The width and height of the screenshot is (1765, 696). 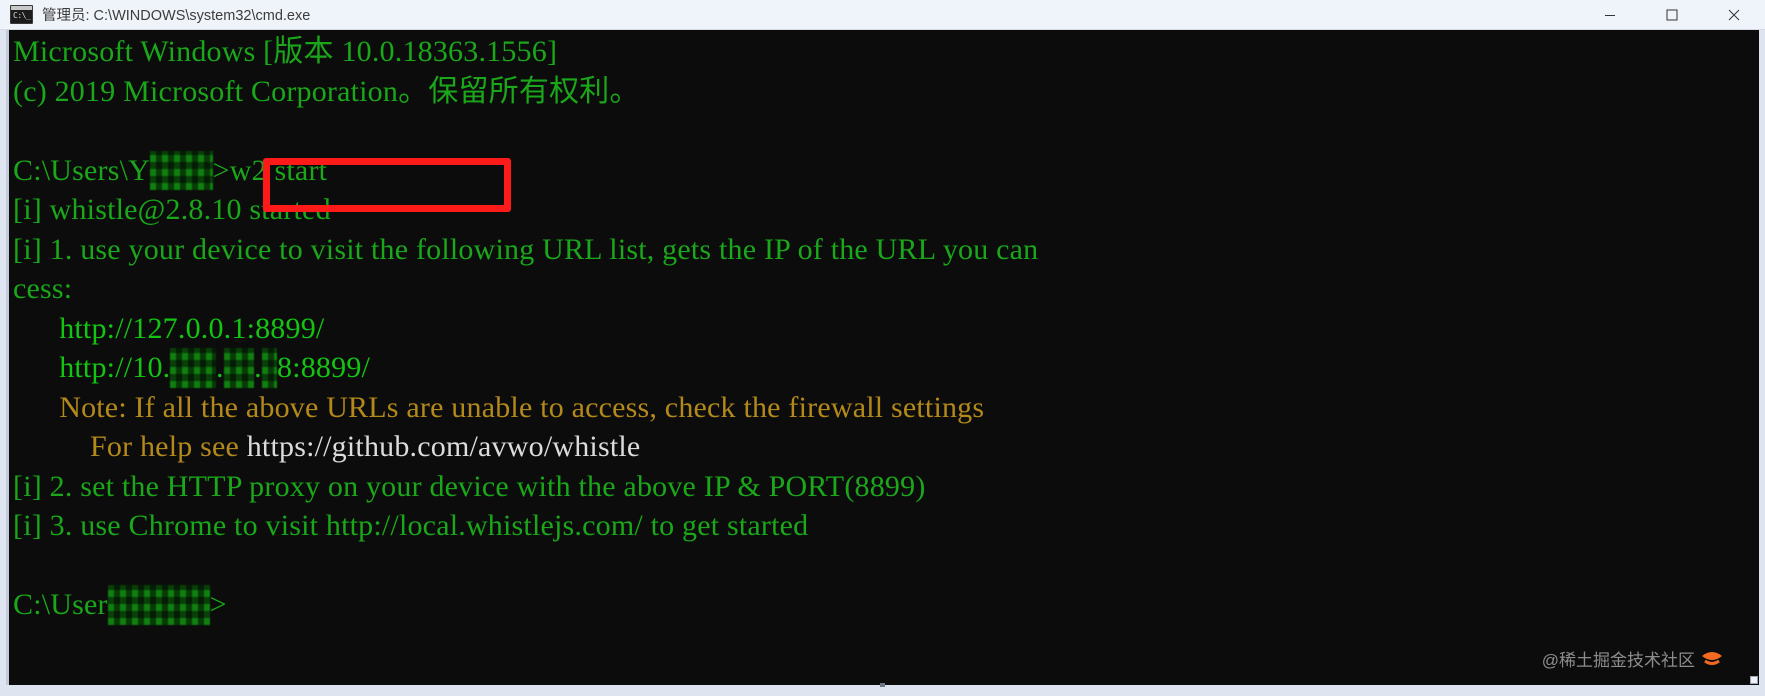 I want to click on console-line: http://127.0.0.1:8899/, so click(x=886, y=329).